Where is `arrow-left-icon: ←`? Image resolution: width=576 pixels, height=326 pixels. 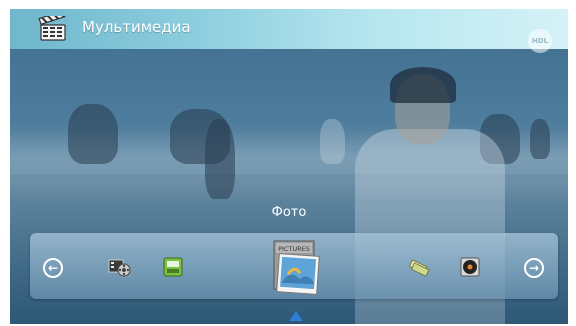 arrow-left-icon: ← is located at coordinates (53, 268).